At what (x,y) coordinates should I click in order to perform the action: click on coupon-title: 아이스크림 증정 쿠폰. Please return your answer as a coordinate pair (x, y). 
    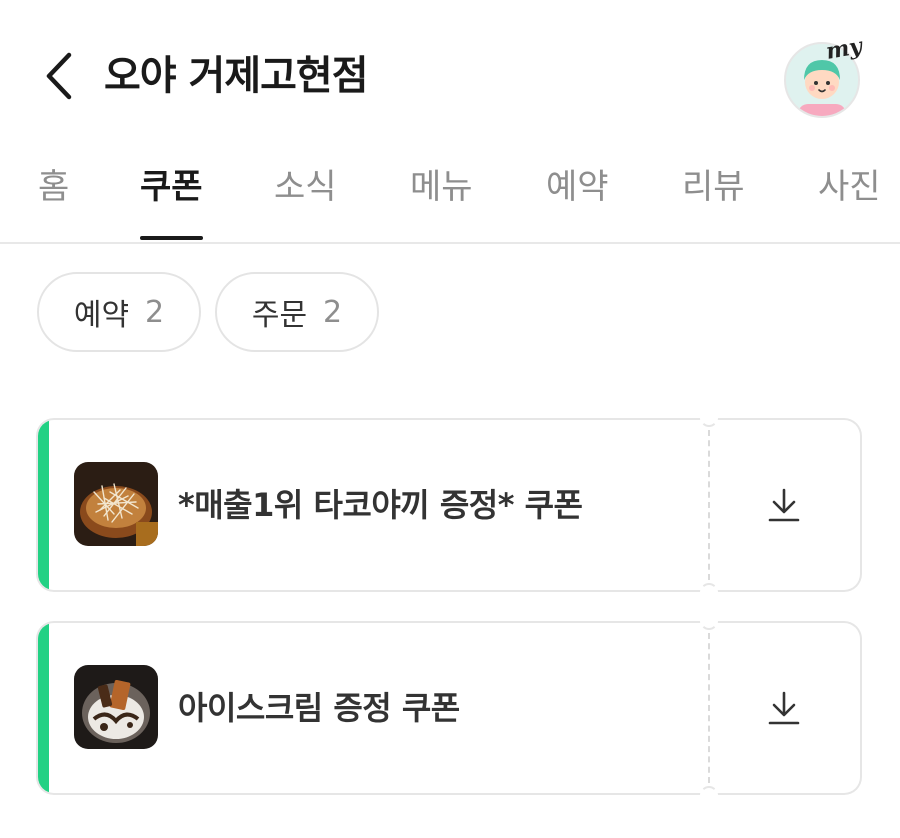
    Looking at the image, I should click on (319, 708).